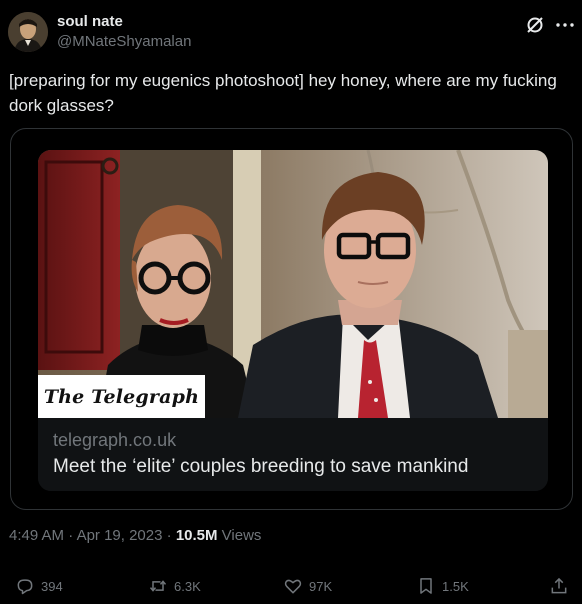 Image resolution: width=582 pixels, height=604 pixels. I want to click on reply-count: 394, so click(52, 586).